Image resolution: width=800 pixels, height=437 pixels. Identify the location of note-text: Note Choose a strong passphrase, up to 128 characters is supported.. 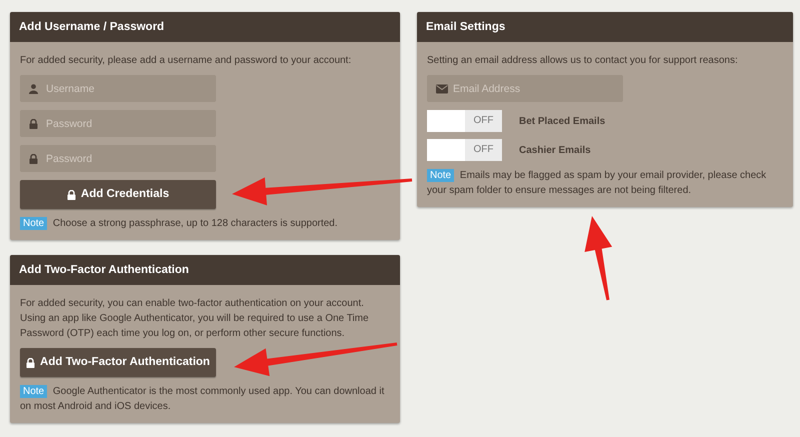
(205, 223).